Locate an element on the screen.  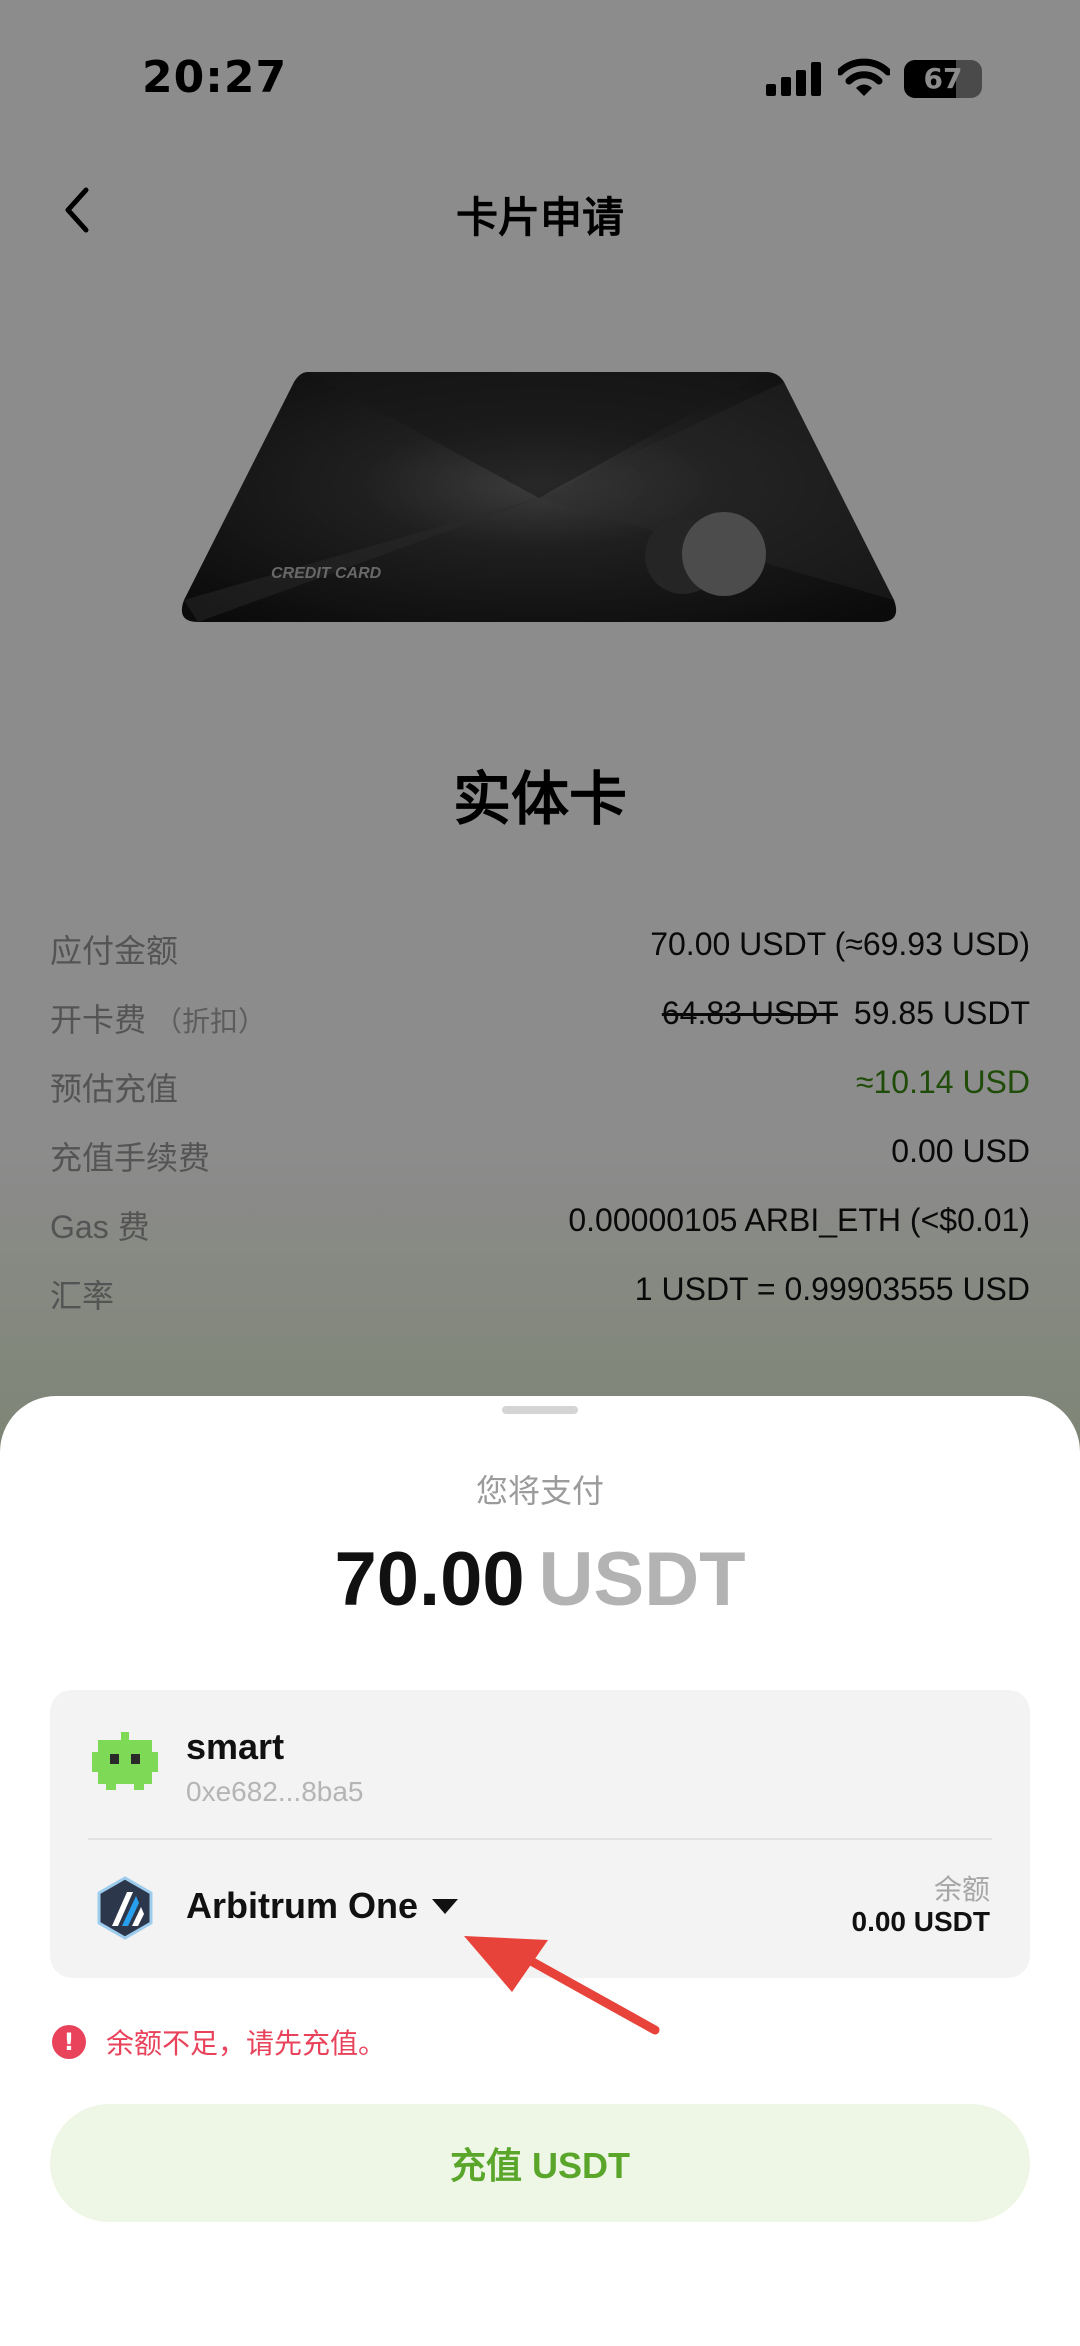
error-message: 余额不足，请先充值。 is located at coordinates (246, 2043).